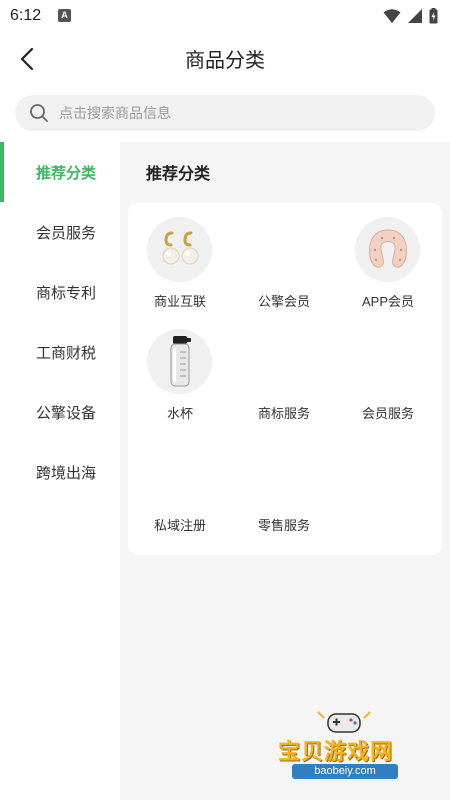 Image resolution: width=450 pixels, height=800 pixels. What do you see at coordinates (39, 113) in the screenshot?
I see `search-icon` at bounding box center [39, 113].